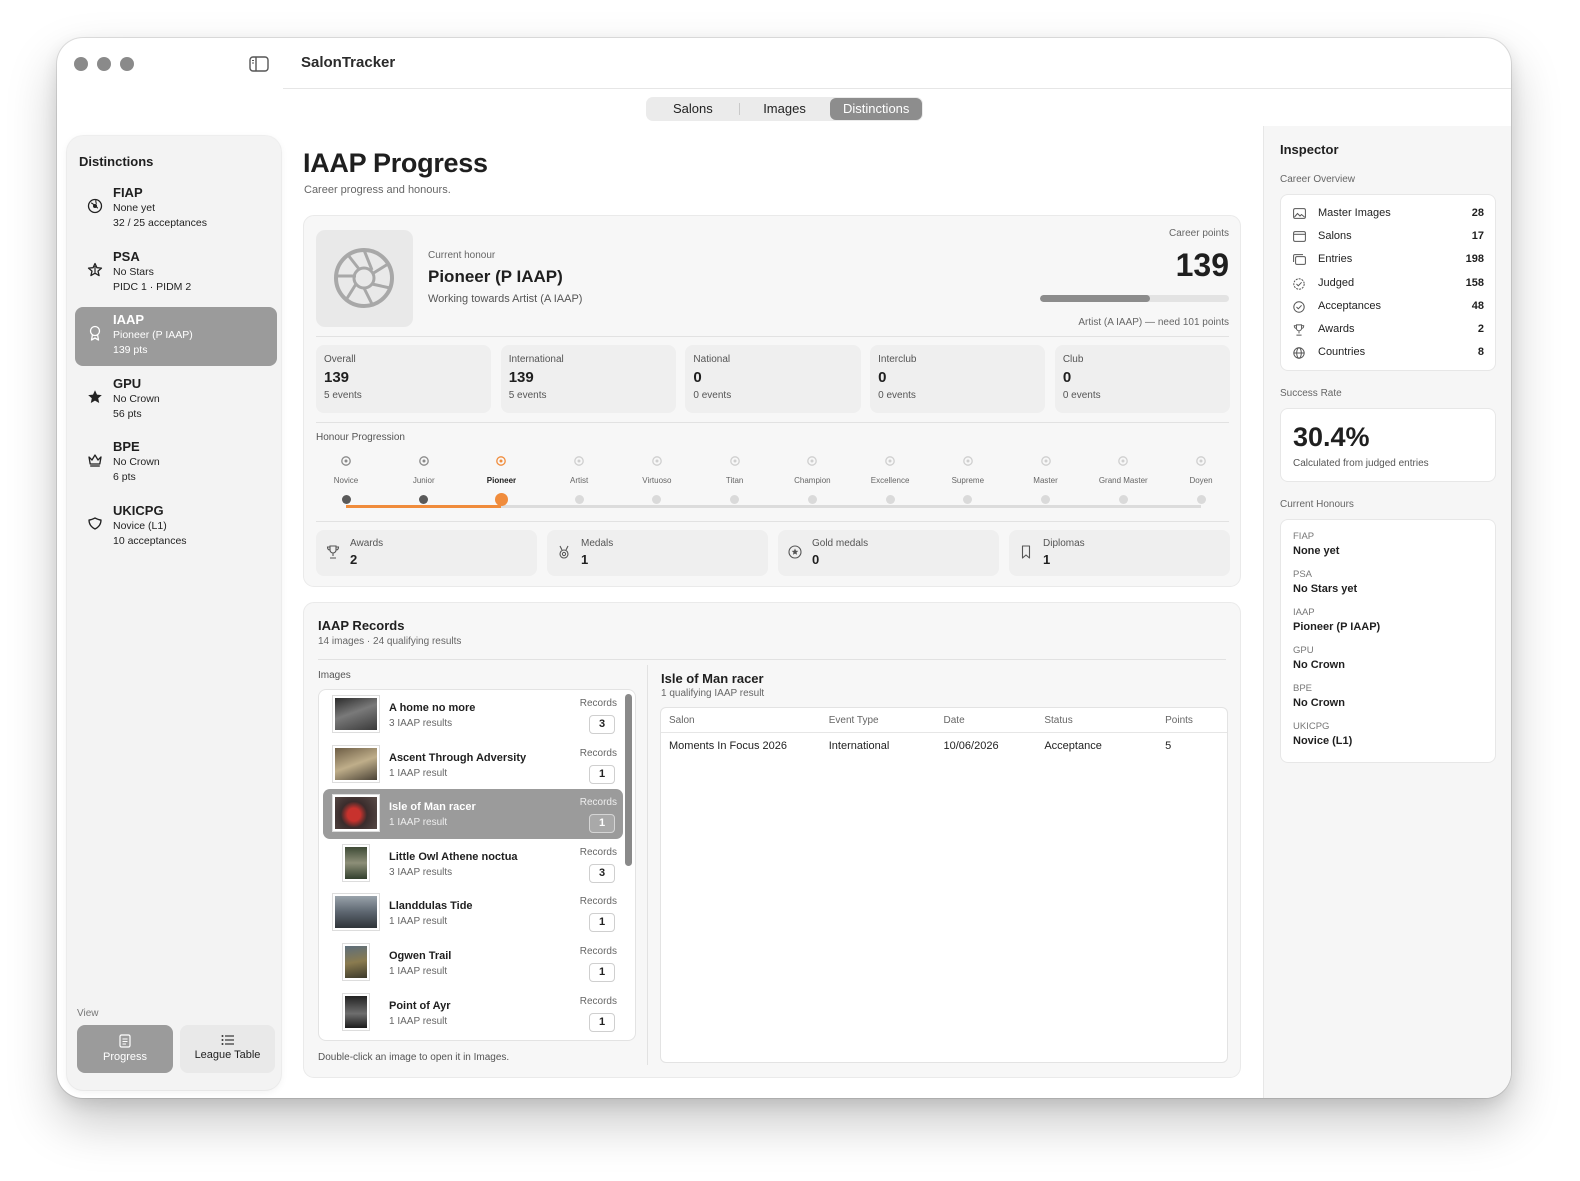 The height and width of the screenshot is (1181, 1580). Describe the element at coordinates (897, 88) in the screenshot. I see `titlebar-divider` at that location.